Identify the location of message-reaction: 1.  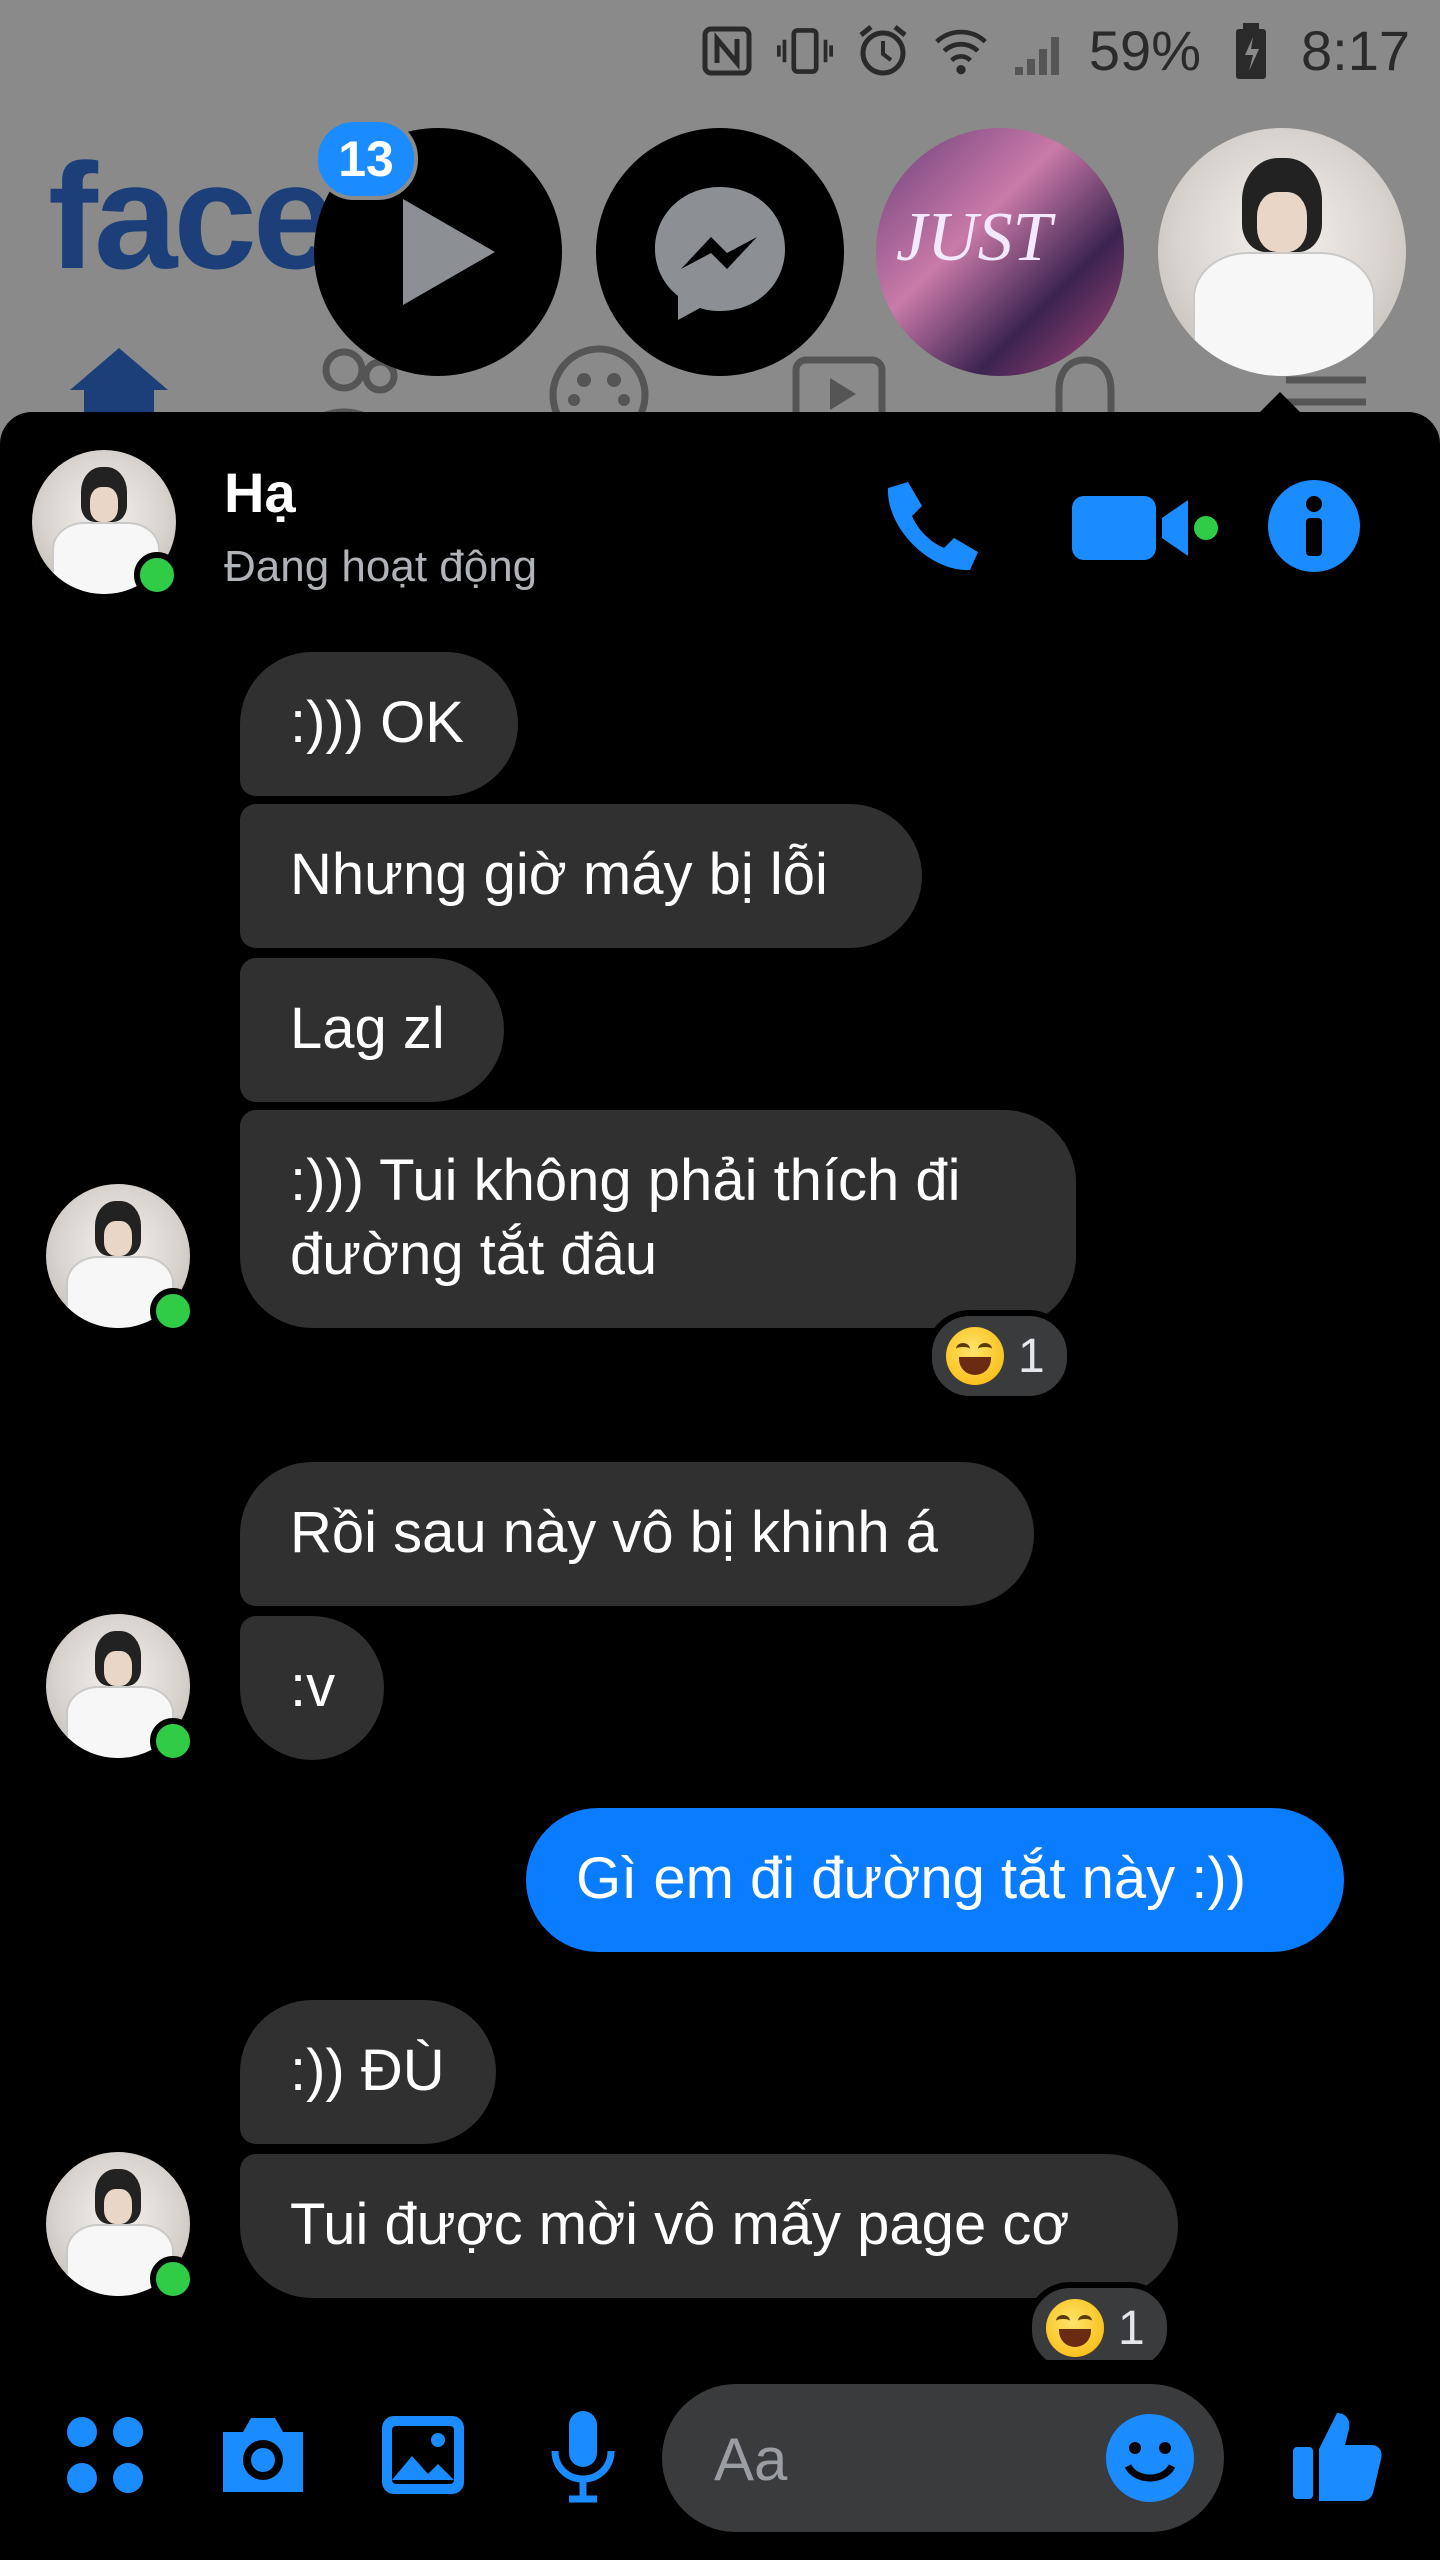
(999, 1356).